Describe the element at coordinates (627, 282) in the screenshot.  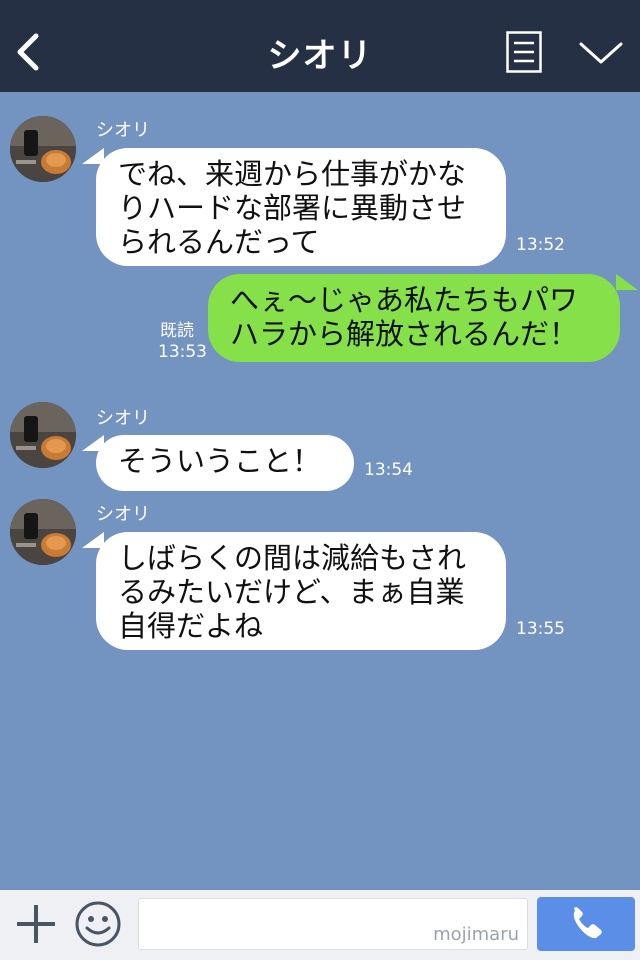
I see `bubble-tail` at that location.